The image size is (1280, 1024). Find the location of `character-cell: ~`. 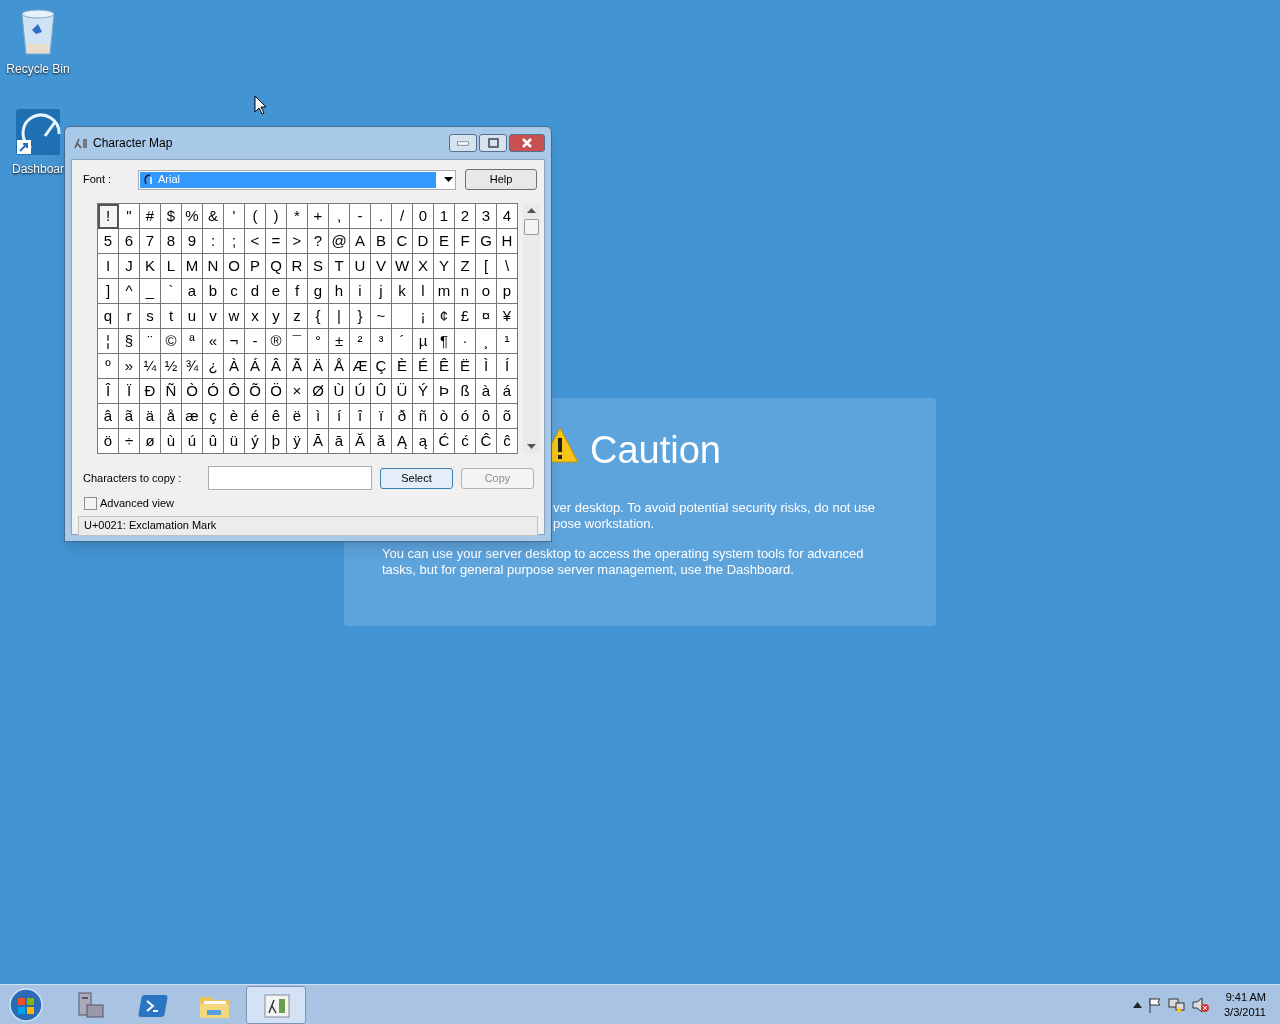

character-cell: ~ is located at coordinates (381, 316).